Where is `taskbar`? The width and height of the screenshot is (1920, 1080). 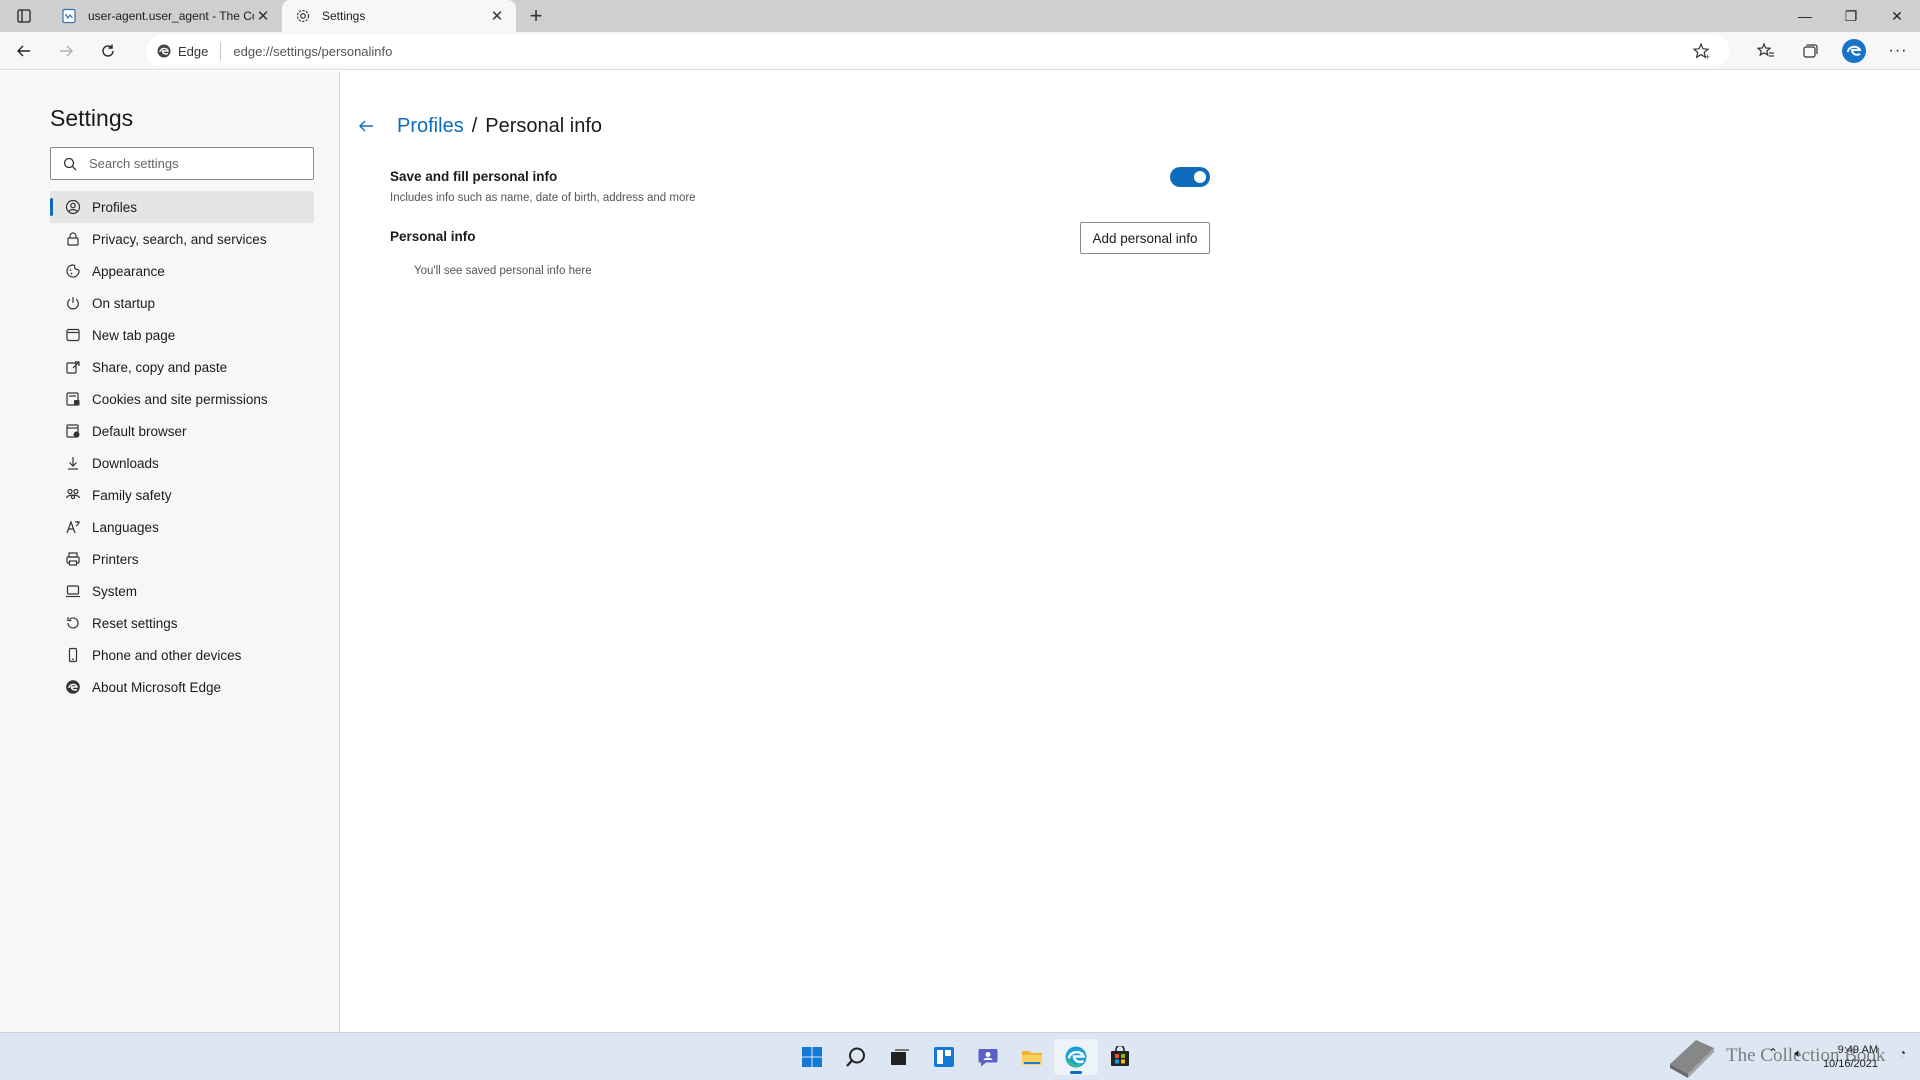 taskbar is located at coordinates (960, 1056).